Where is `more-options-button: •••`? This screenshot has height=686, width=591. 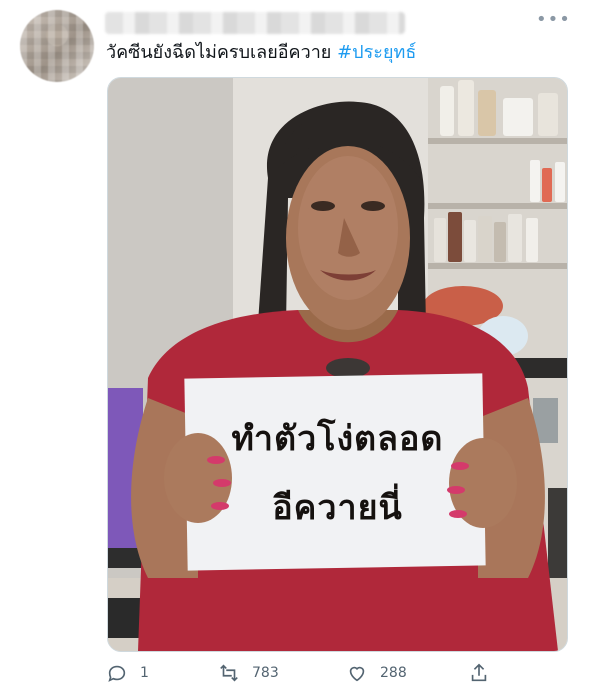
more-options-button: ••• is located at coordinates (553, 20).